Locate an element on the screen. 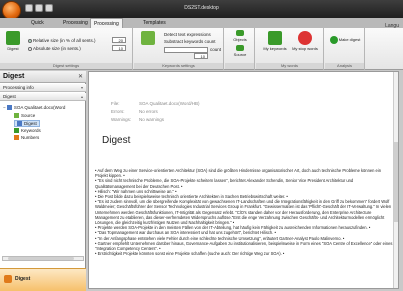  warnings-value: No warnings is located at coordinates (152, 119).